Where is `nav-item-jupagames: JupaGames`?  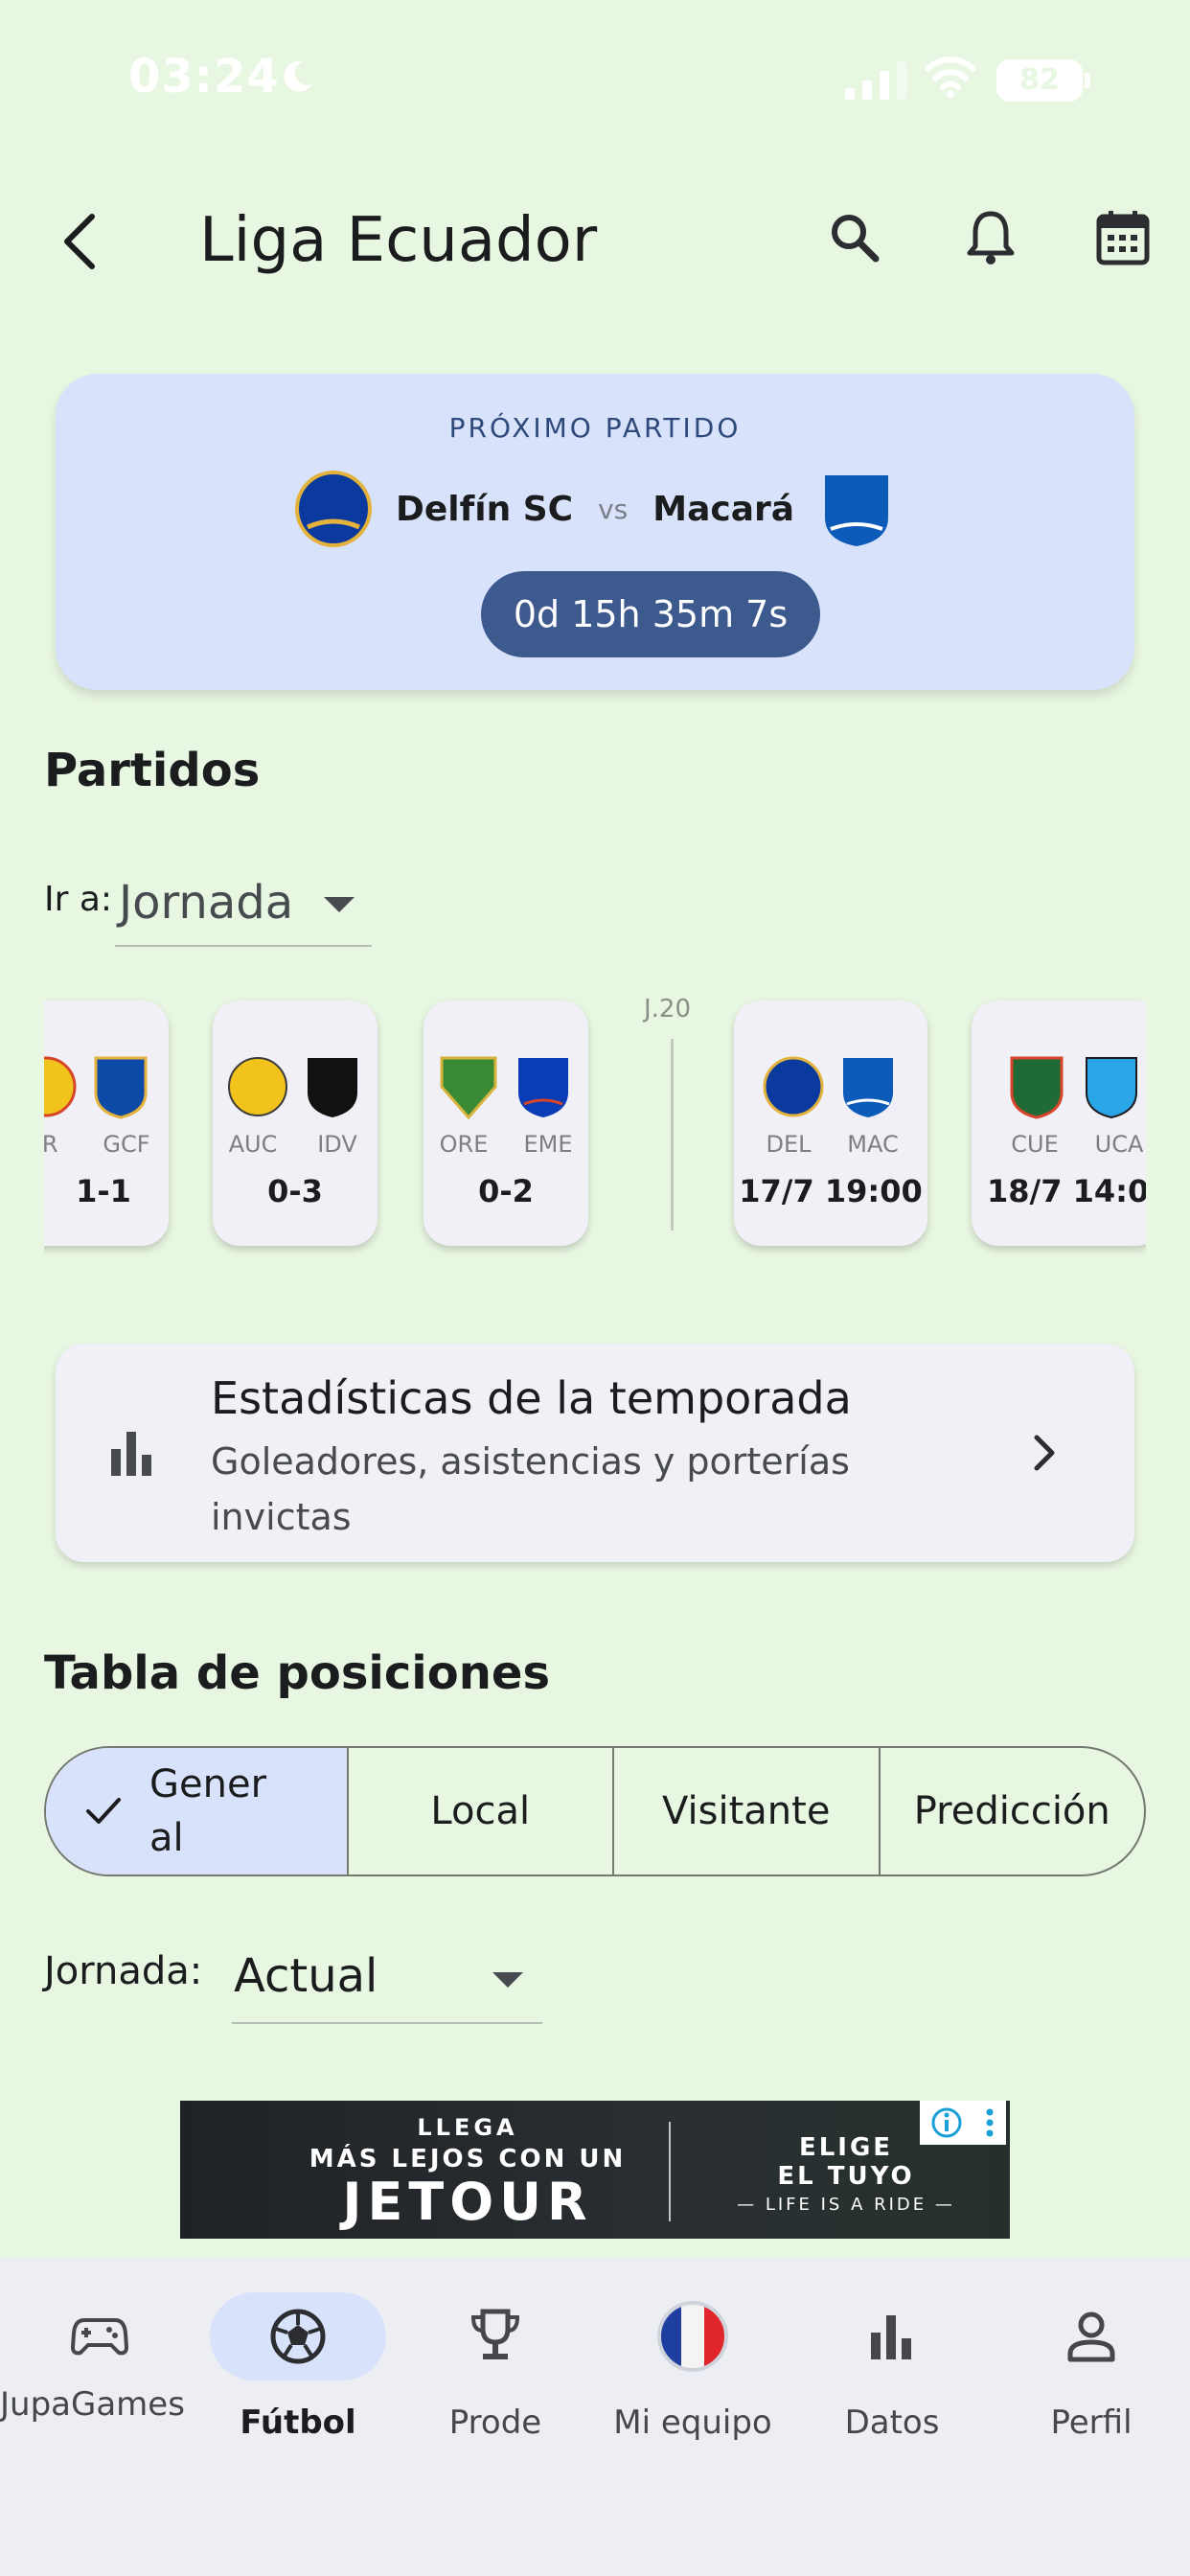 nav-item-jupagames: JupaGames is located at coordinates (99, 2402).